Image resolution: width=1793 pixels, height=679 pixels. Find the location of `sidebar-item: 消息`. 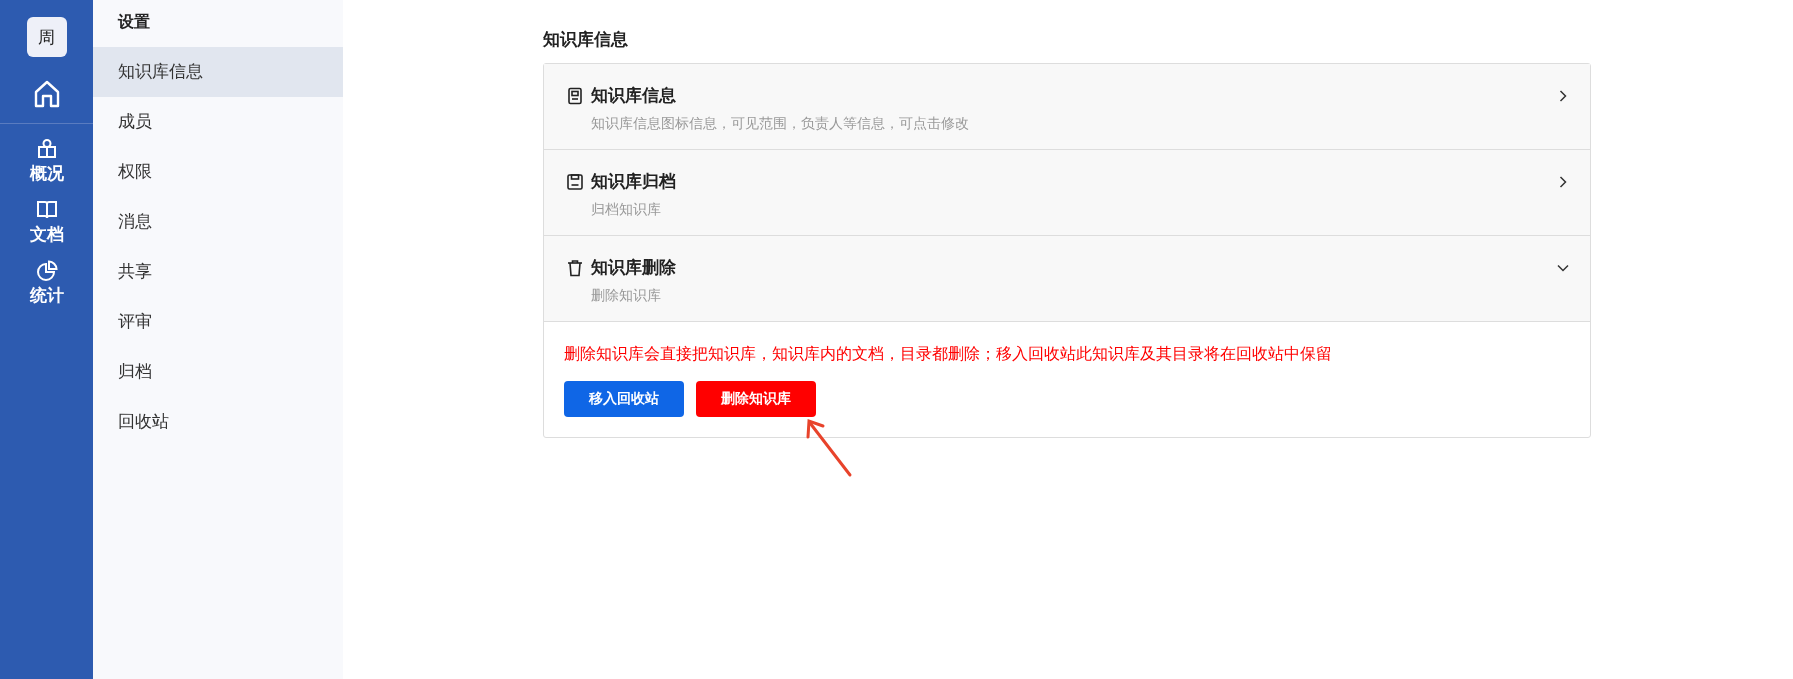

sidebar-item: 消息 is located at coordinates (218, 222).